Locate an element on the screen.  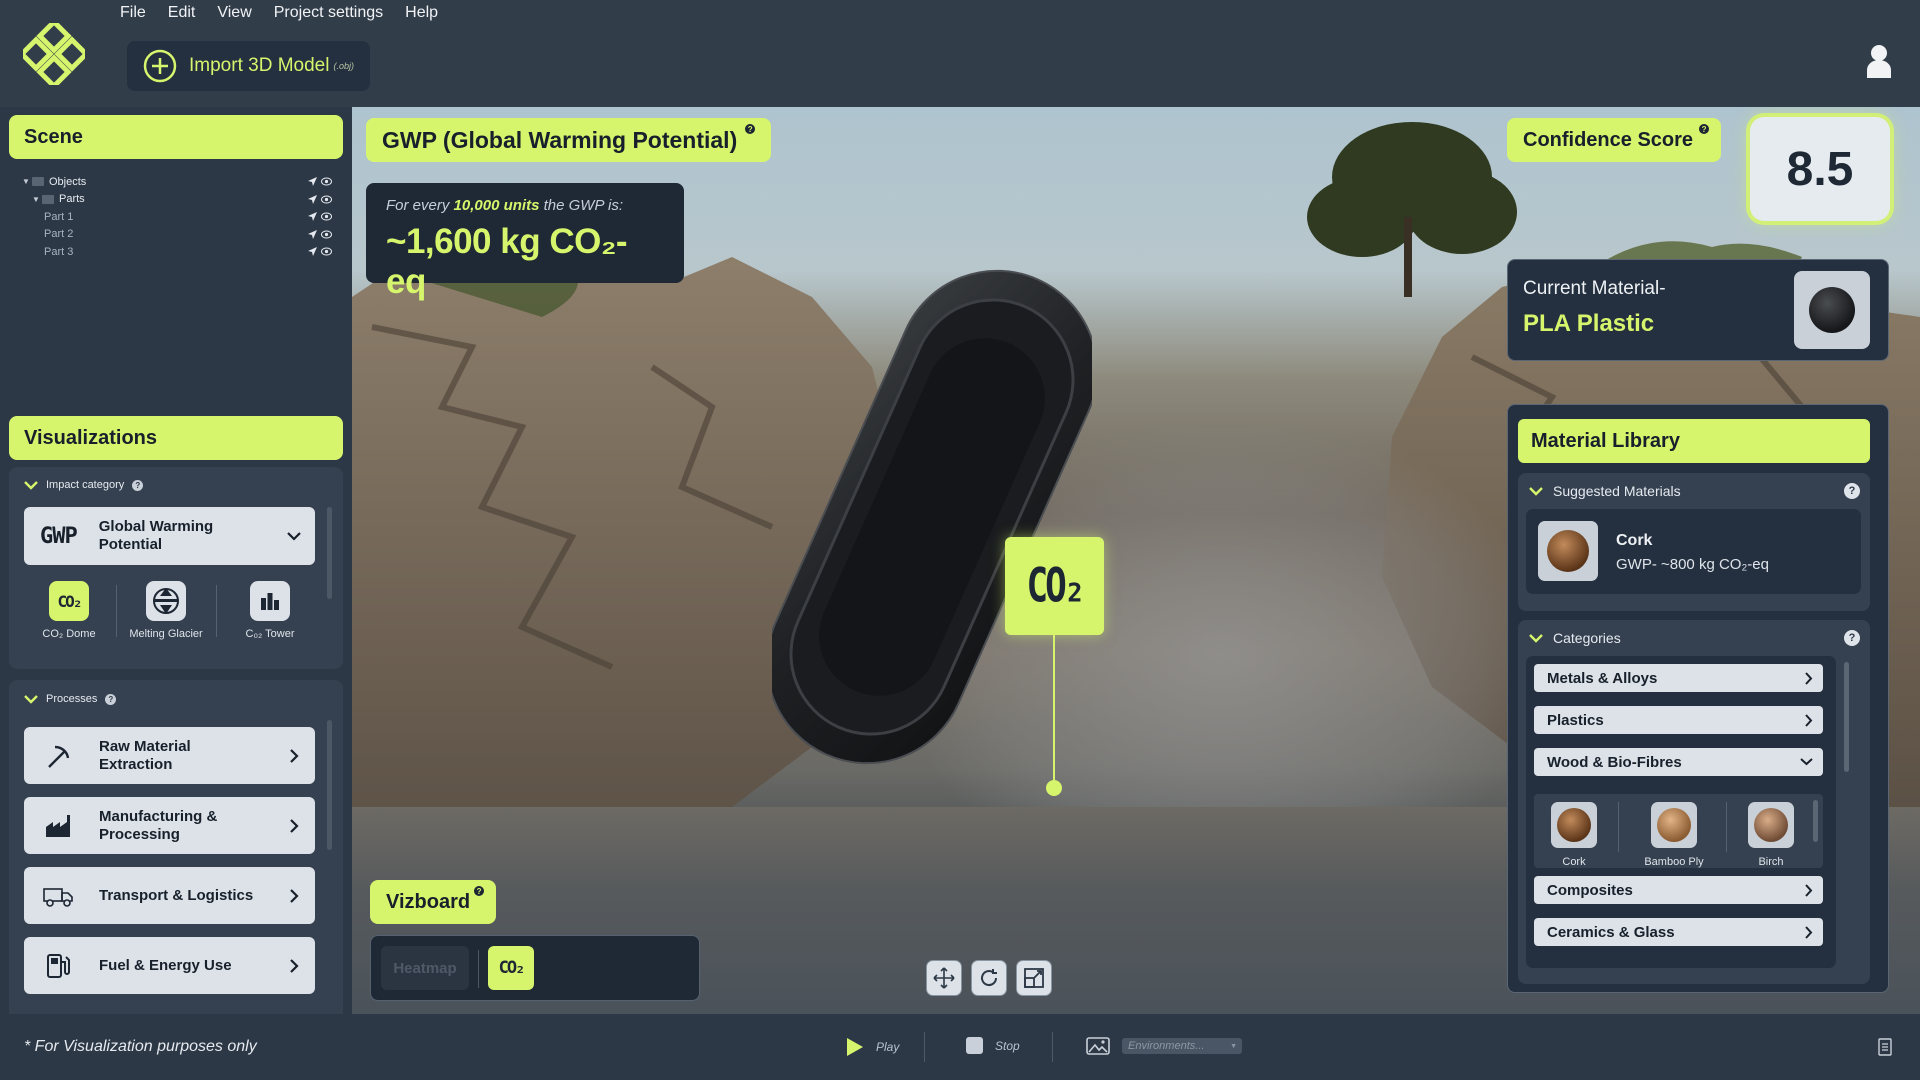
co2-button: CO₂ is located at coordinates (511, 968).